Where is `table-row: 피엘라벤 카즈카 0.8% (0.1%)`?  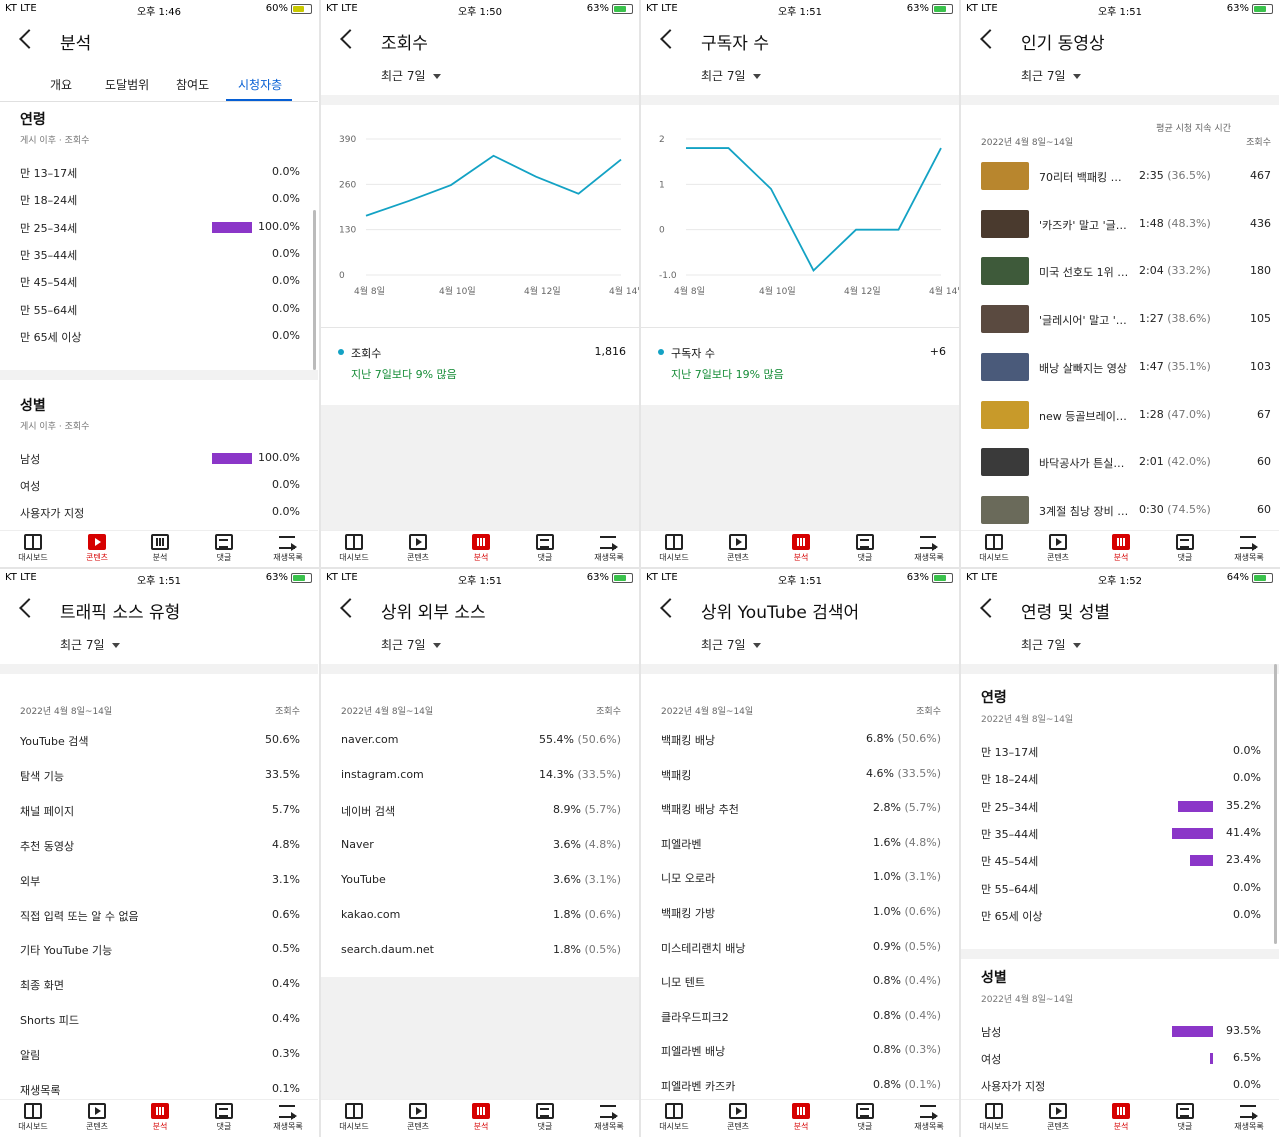
table-row: 피엘라벤 카즈카 0.8% (0.1%) is located at coordinates (801, 1086).